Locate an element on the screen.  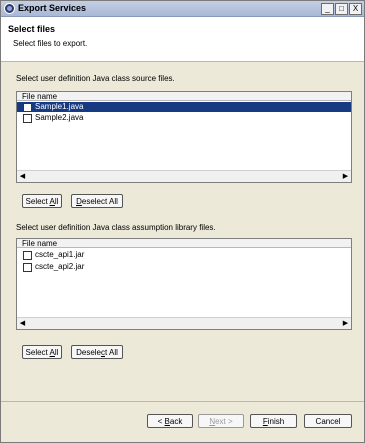
title-bar: Export Services _ □ X is located at coordinates (182, 9).